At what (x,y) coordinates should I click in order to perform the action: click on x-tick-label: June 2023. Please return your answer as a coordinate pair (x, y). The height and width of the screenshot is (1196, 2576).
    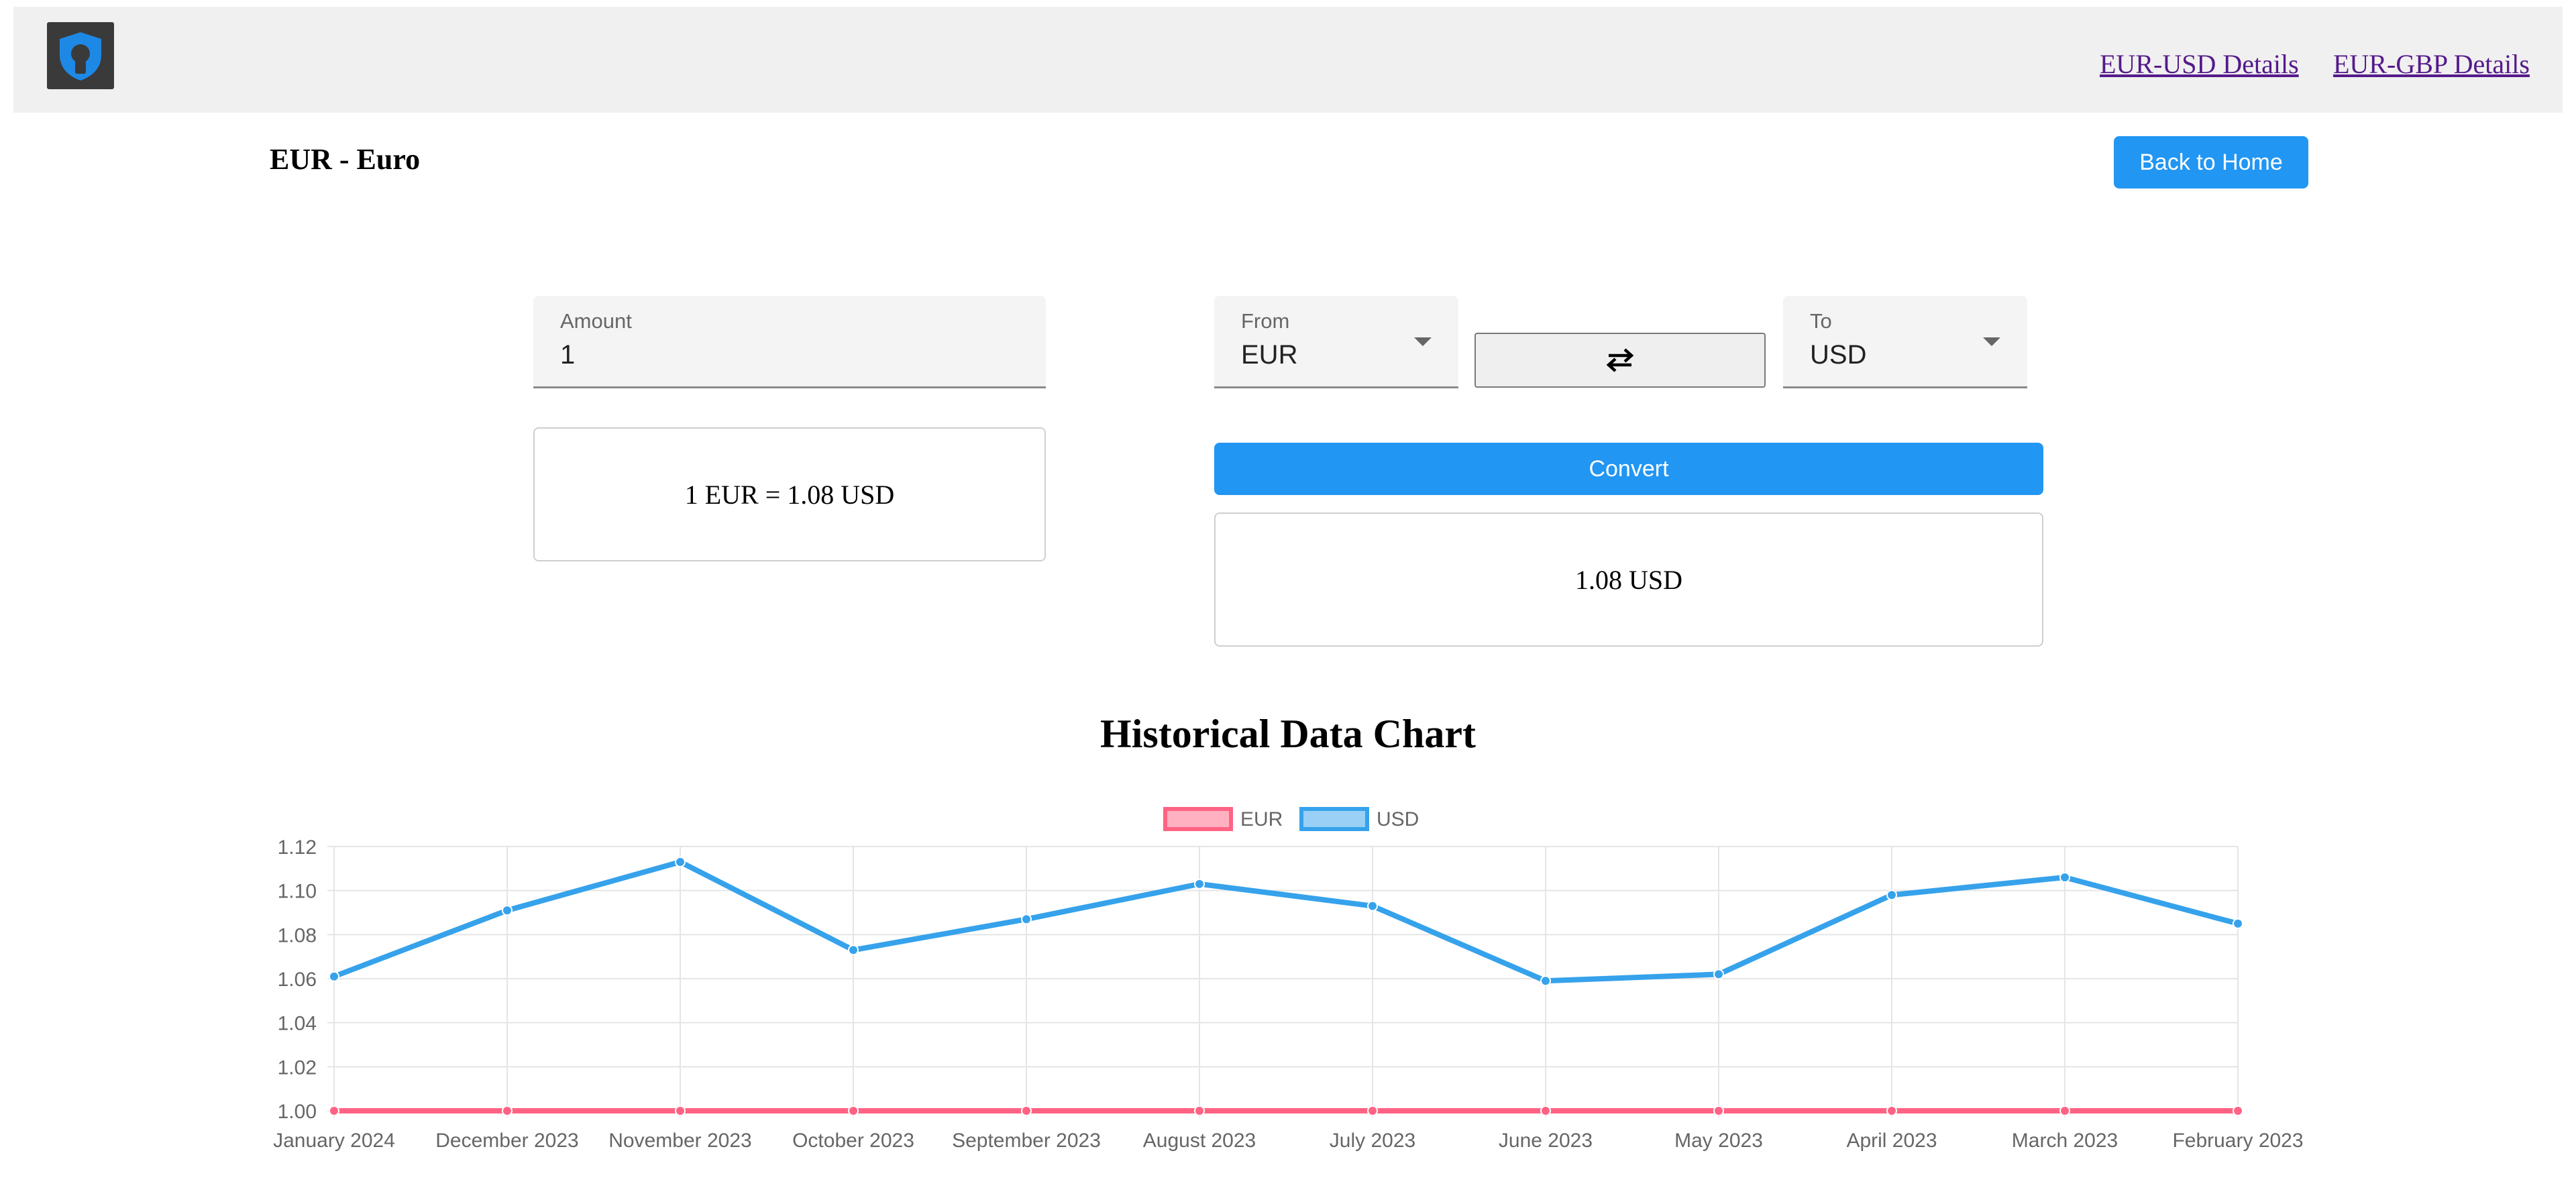
    Looking at the image, I should click on (1546, 1141).